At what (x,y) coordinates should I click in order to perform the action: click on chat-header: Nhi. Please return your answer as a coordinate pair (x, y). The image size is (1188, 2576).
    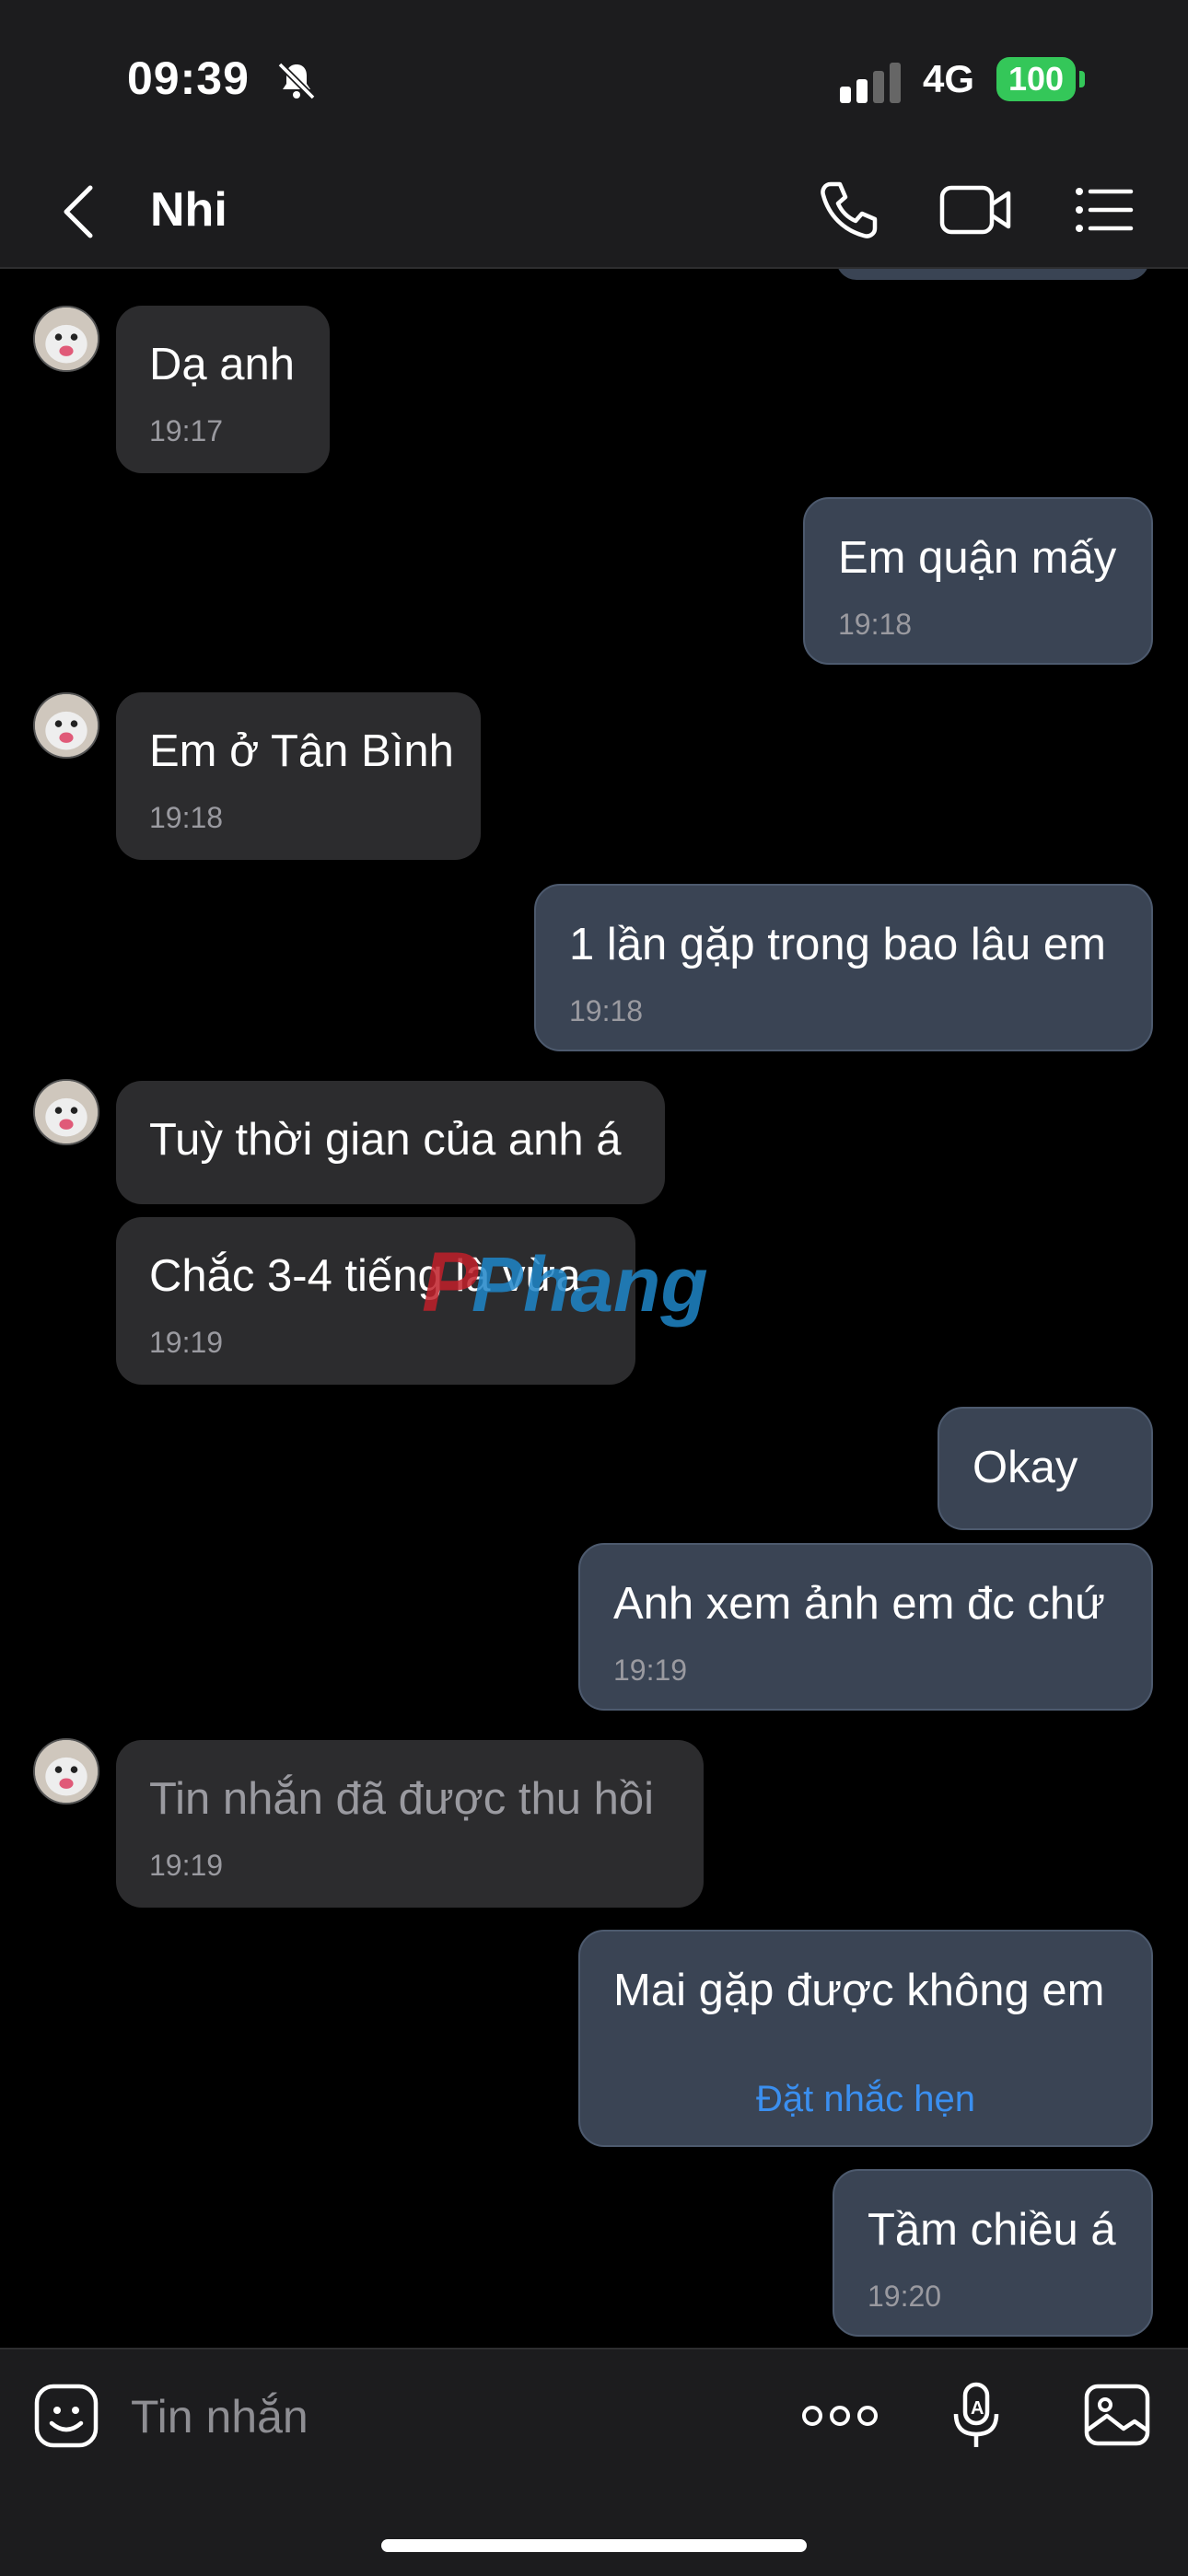
    Looking at the image, I should click on (594, 213).